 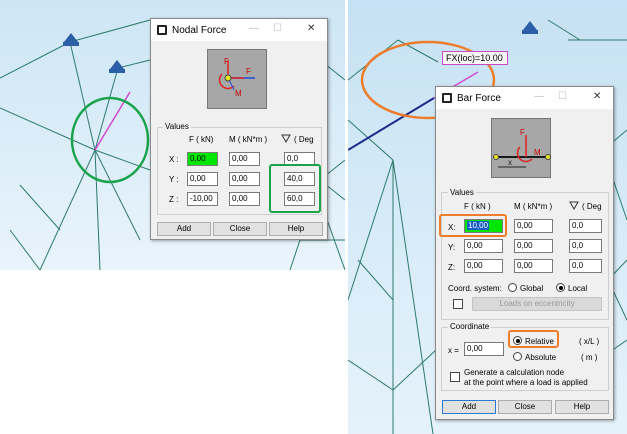 I want to click on calculation-node-checkbox, so click(x=455, y=377).